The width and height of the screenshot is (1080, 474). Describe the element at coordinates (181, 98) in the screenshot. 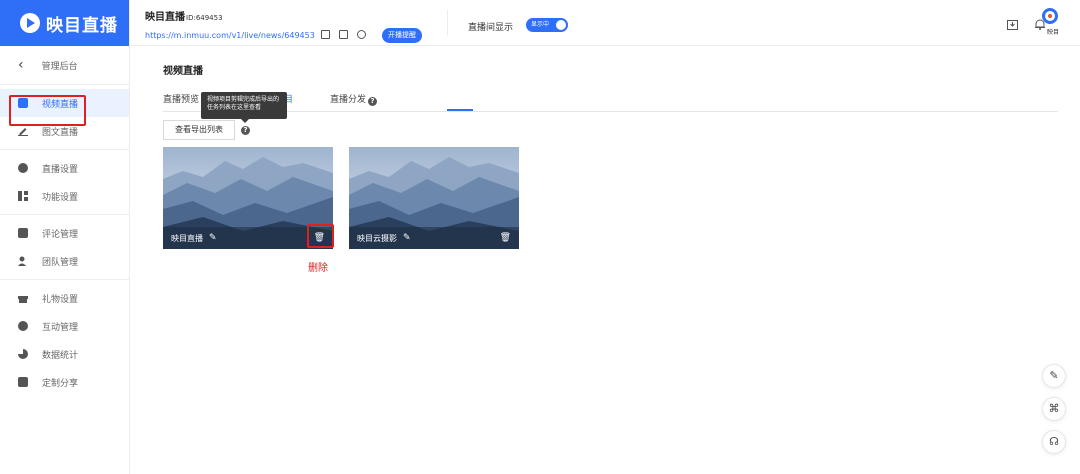

I see `tab-preview: 直播预览` at that location.